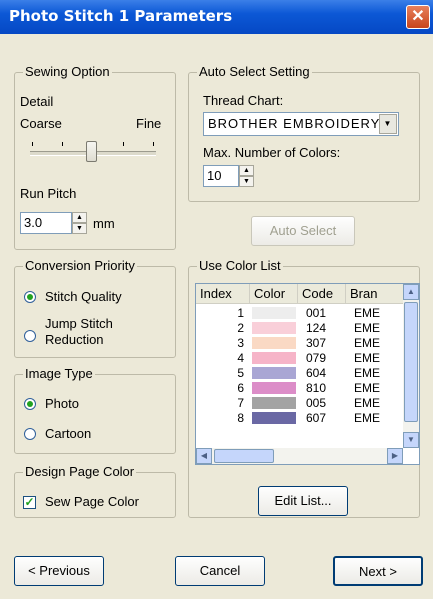 The image size is (433, 599). Describe the element at coordinates (30, 404) in the screenshot. I see `photo-radio` at that location.